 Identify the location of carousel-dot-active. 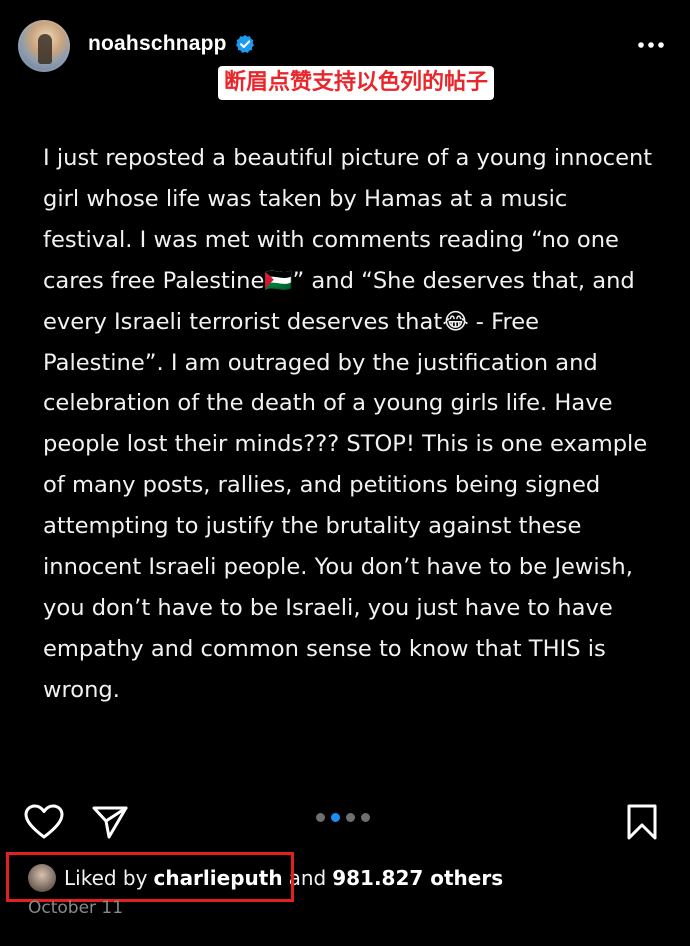
(335, 817).